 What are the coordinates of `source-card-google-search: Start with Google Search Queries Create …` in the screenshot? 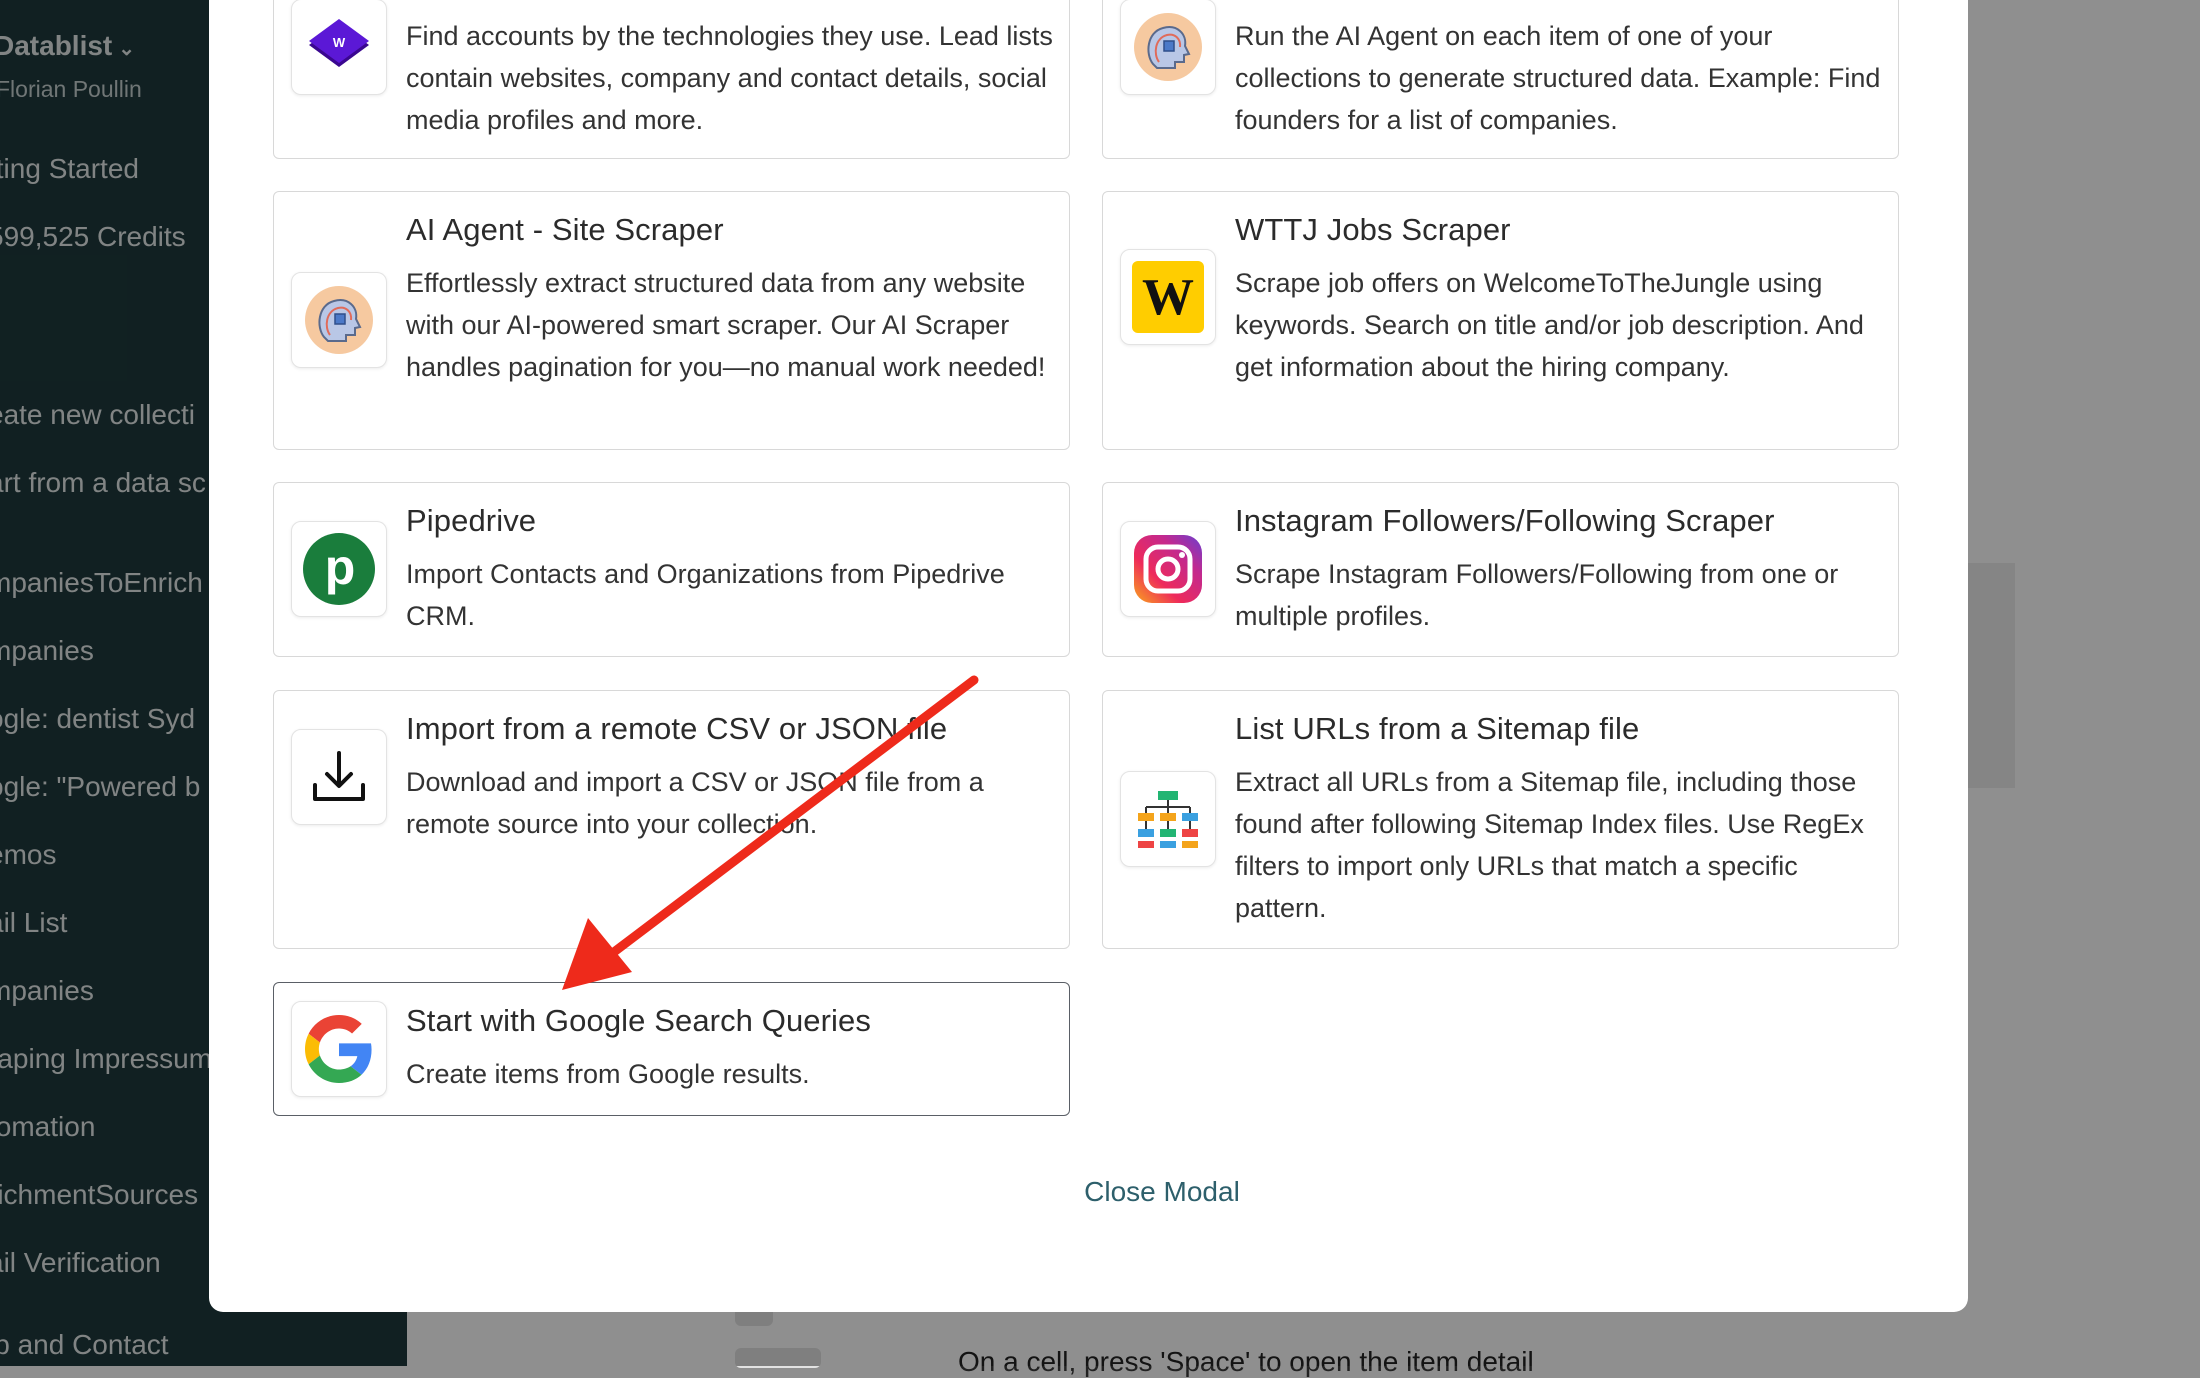 It's located at (671, 1049).